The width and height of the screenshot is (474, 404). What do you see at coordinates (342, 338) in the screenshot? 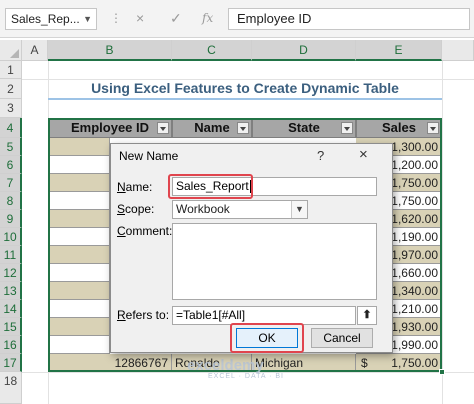
I see `cancel-button: Cancel` at bounding box center [342, 338].